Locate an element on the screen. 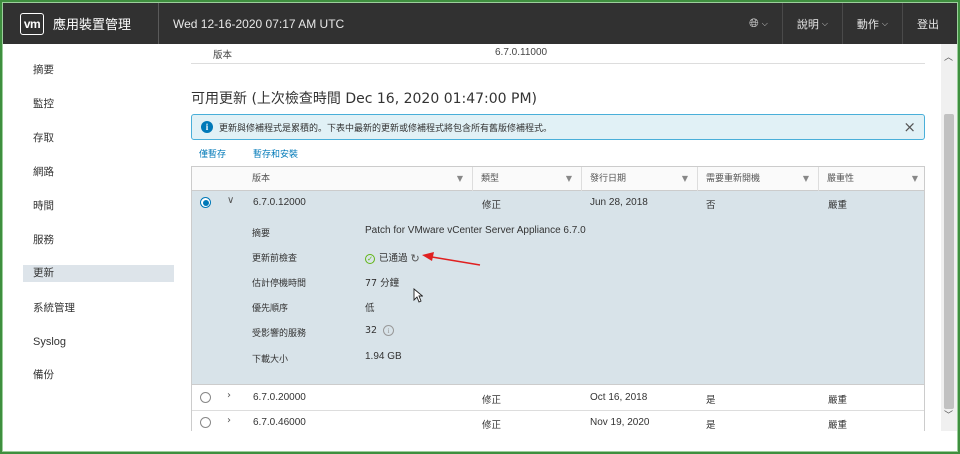 The image size is (960, 454). detail-precheck-value: ✓ 已通過 ↻ is located at coordinates (392, 257).